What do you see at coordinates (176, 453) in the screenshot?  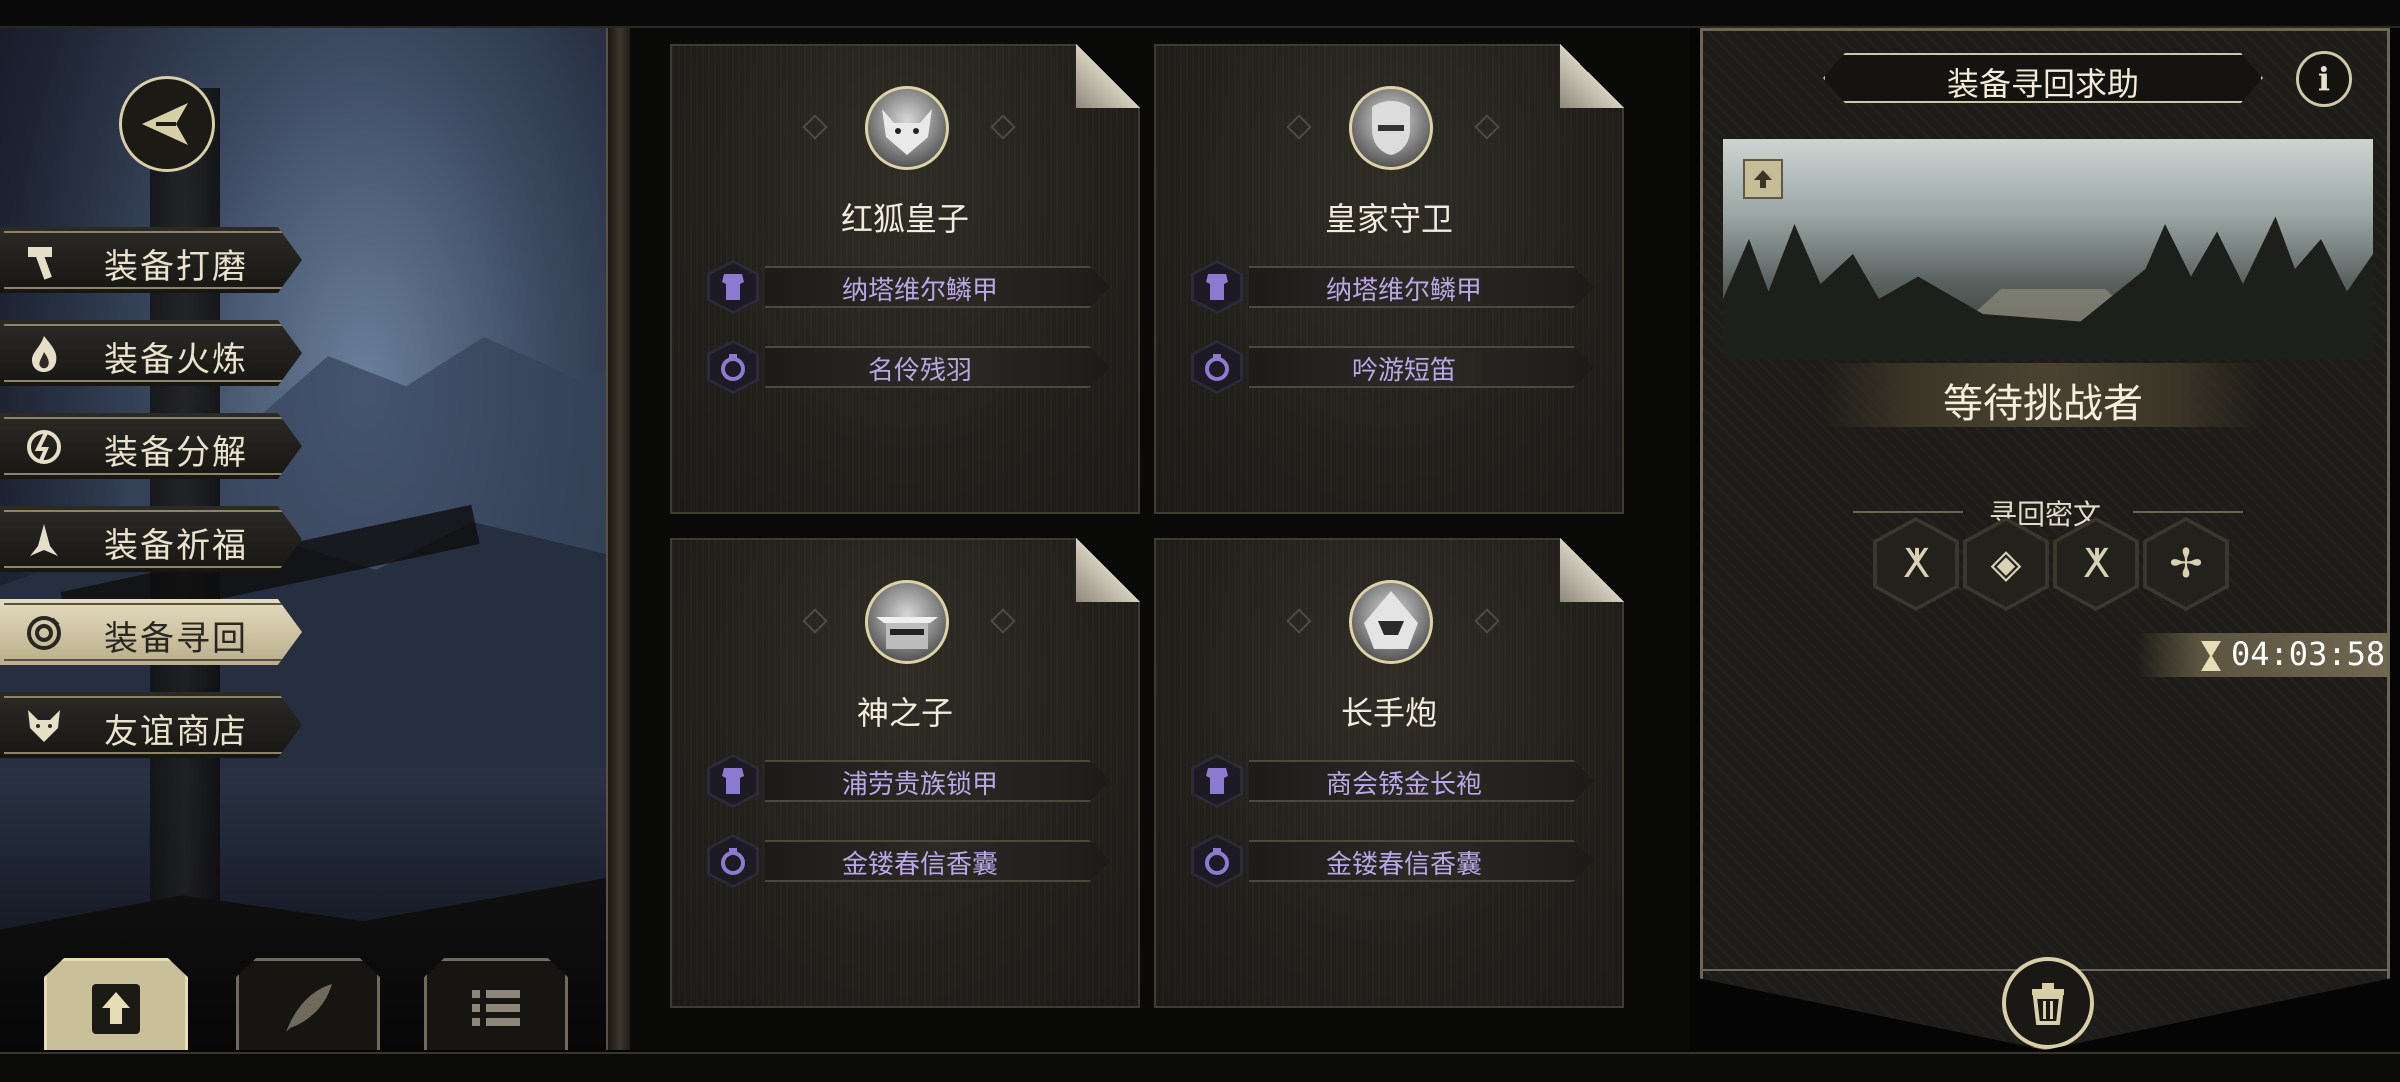 I see `menu-label: 装备分解` at bounding box center [176, 453].